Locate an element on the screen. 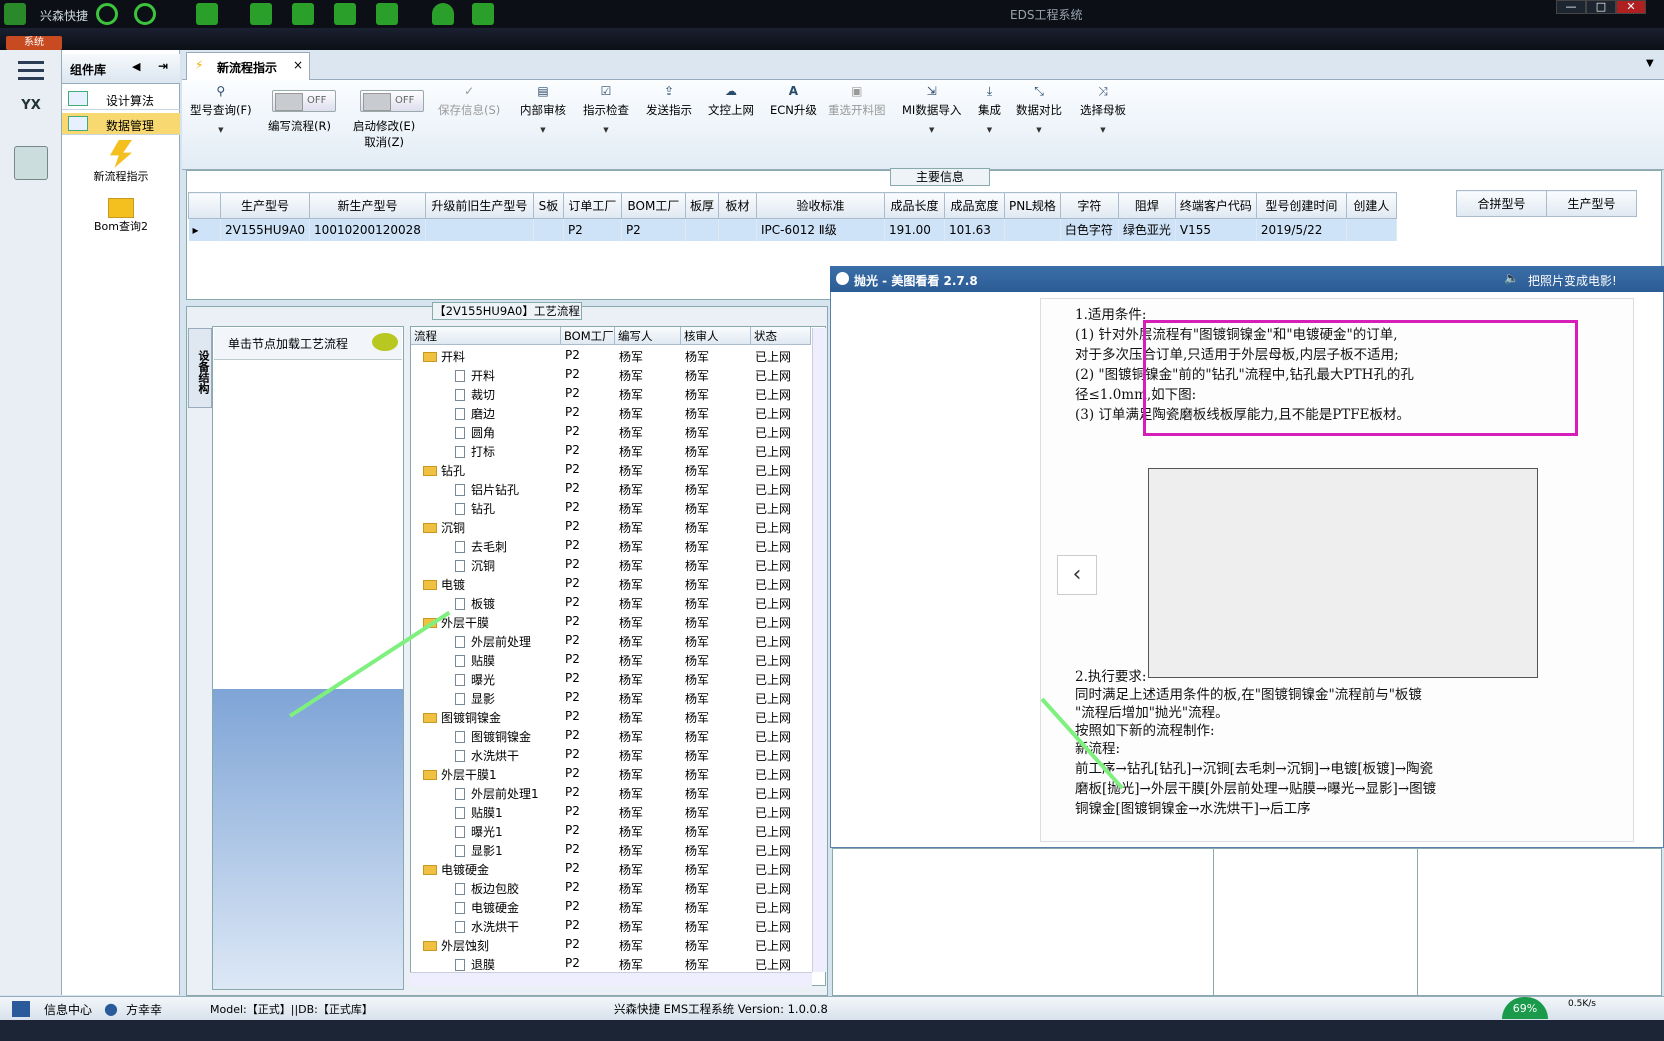  column-header: 新生产型号 is located at coordinates (367, 205).